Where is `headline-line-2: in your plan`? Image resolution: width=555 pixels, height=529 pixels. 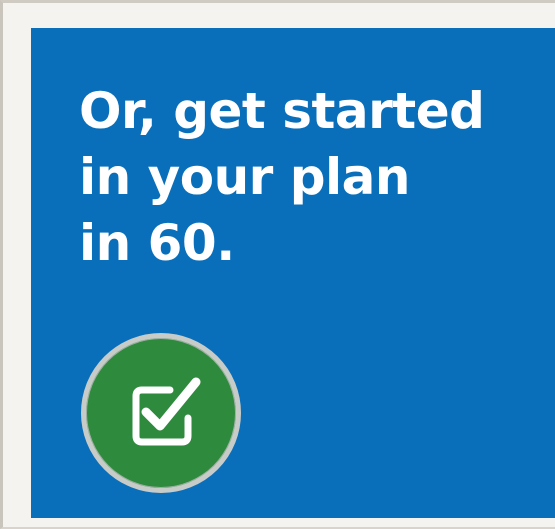 headline-line-2: in your plan is located at coordinates (245, 177).